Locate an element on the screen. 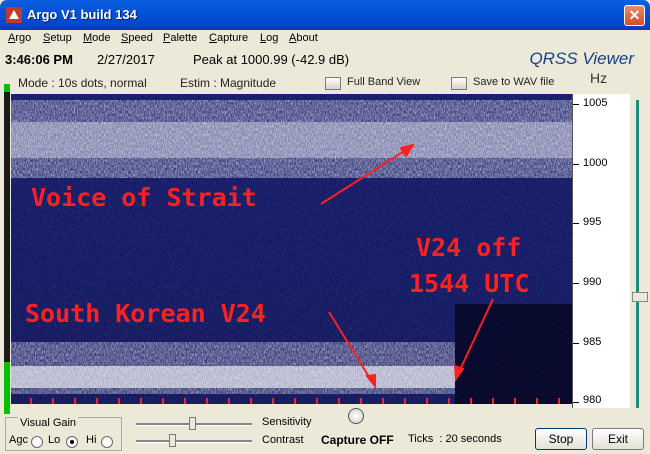 Image resolution: width=650 pixels, height=454 pixels. agc-radio is located at coordinates (37, 442).